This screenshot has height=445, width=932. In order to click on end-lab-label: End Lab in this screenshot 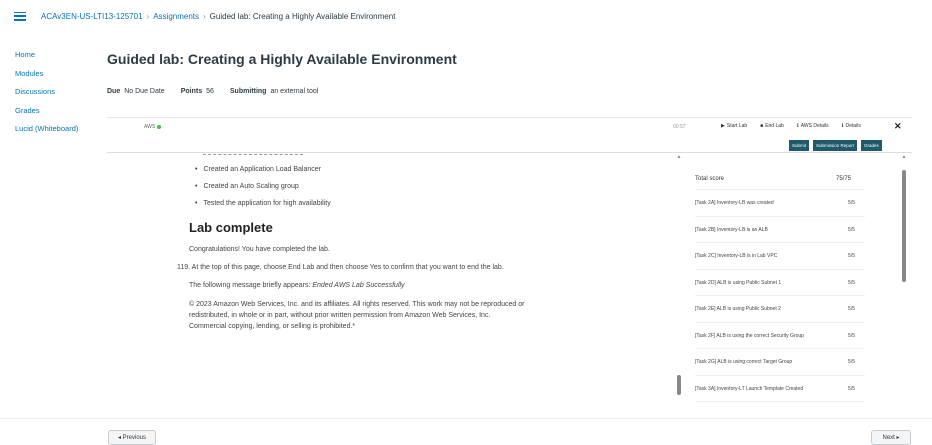, I will do `click(774, 126)`.